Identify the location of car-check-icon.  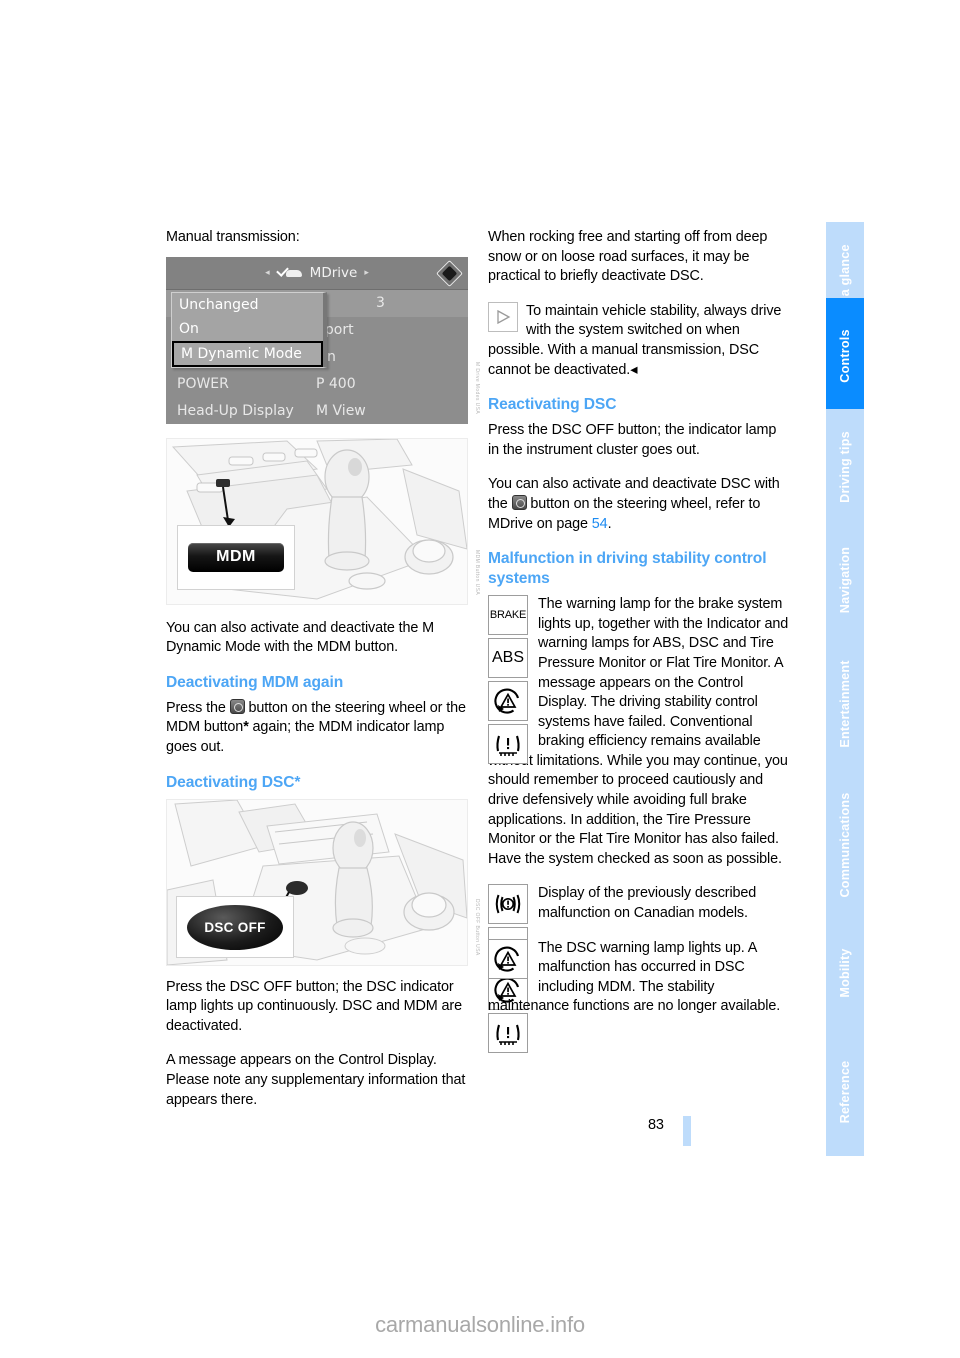
(290, 273).